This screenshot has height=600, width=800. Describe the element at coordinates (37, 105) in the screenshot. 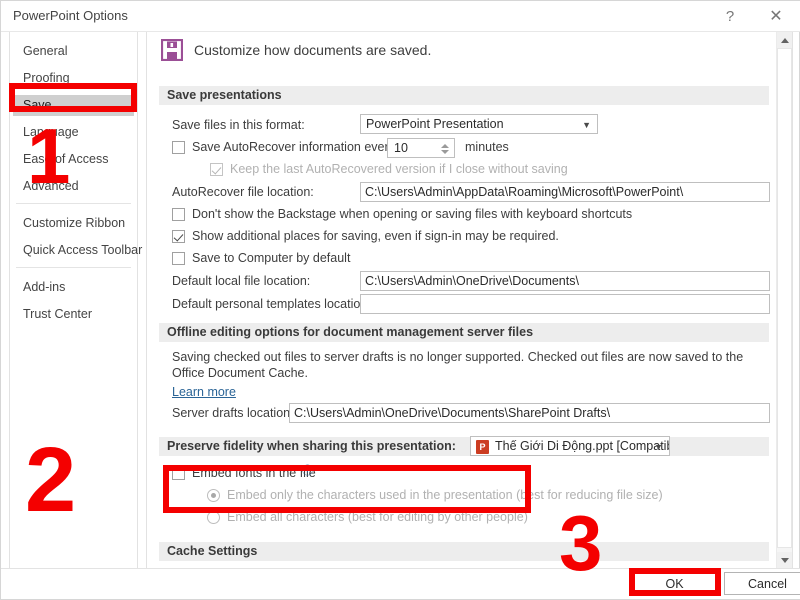

I see `sidebar-item-label: Save` at that location.